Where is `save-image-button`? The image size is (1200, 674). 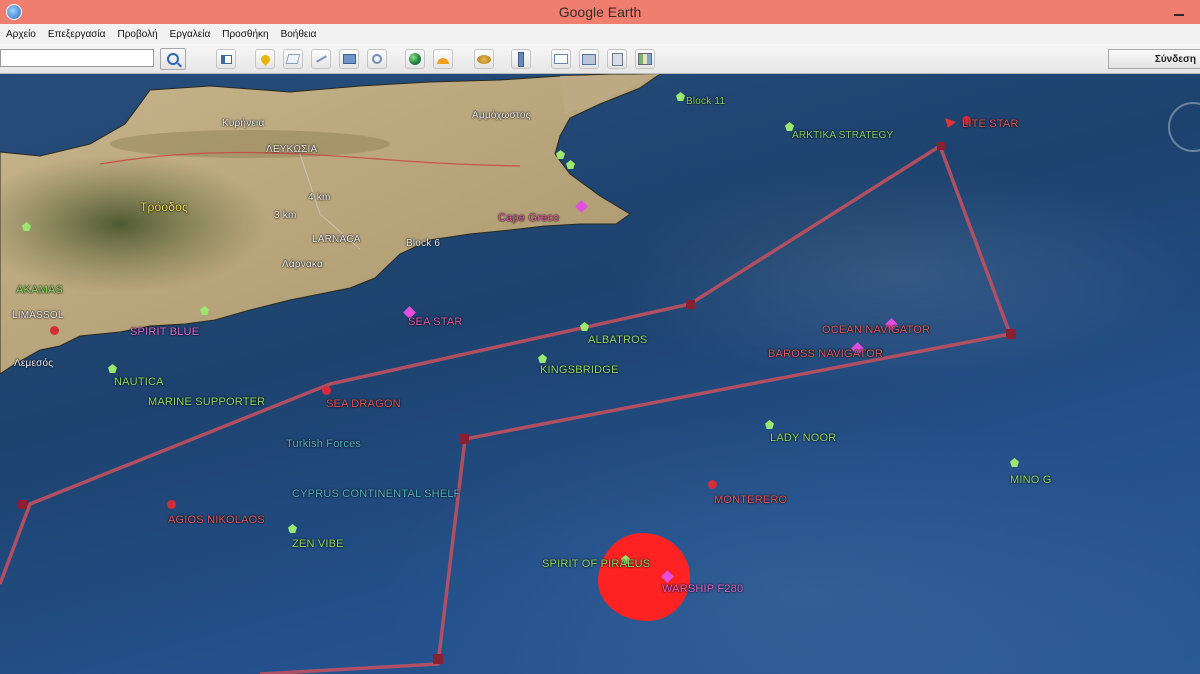 save-image-button is located at coordinates (617, 59).